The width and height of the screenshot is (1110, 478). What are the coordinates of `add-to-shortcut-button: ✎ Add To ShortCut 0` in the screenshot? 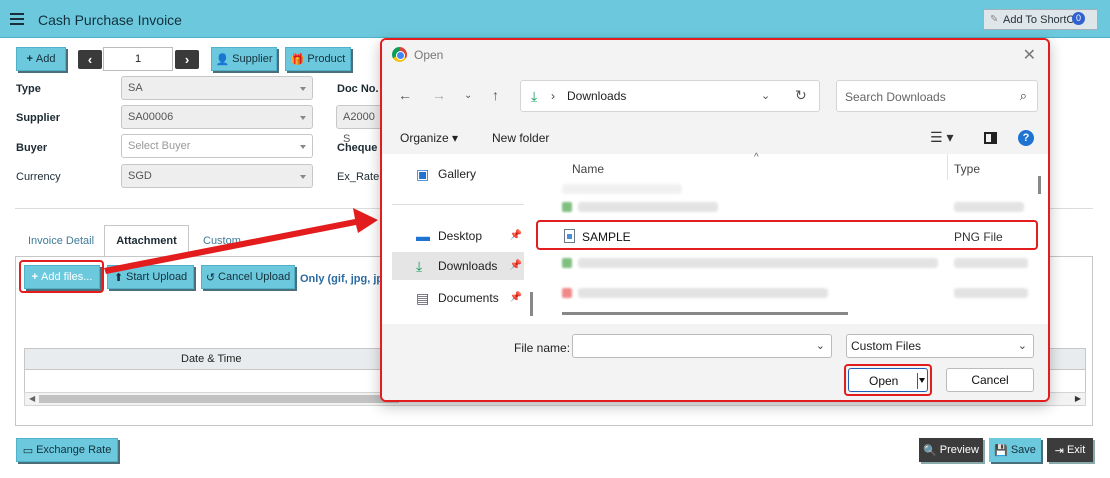 It's located at (1040, 19).